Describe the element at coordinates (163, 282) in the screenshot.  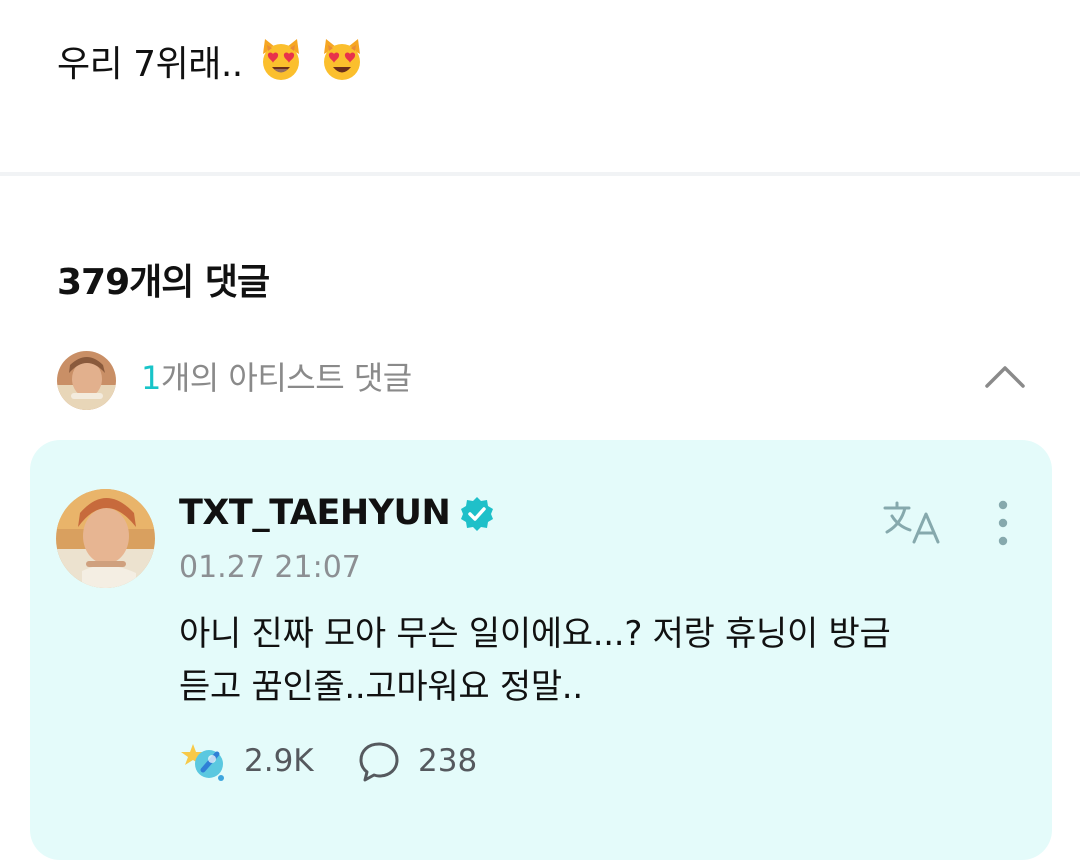
I see `comments-count-heading: 379개의 댓글` at that location.